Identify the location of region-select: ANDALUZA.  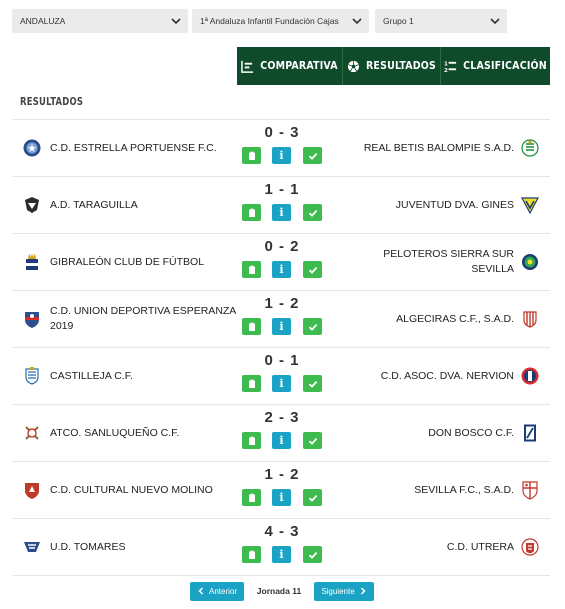
(100, 21).